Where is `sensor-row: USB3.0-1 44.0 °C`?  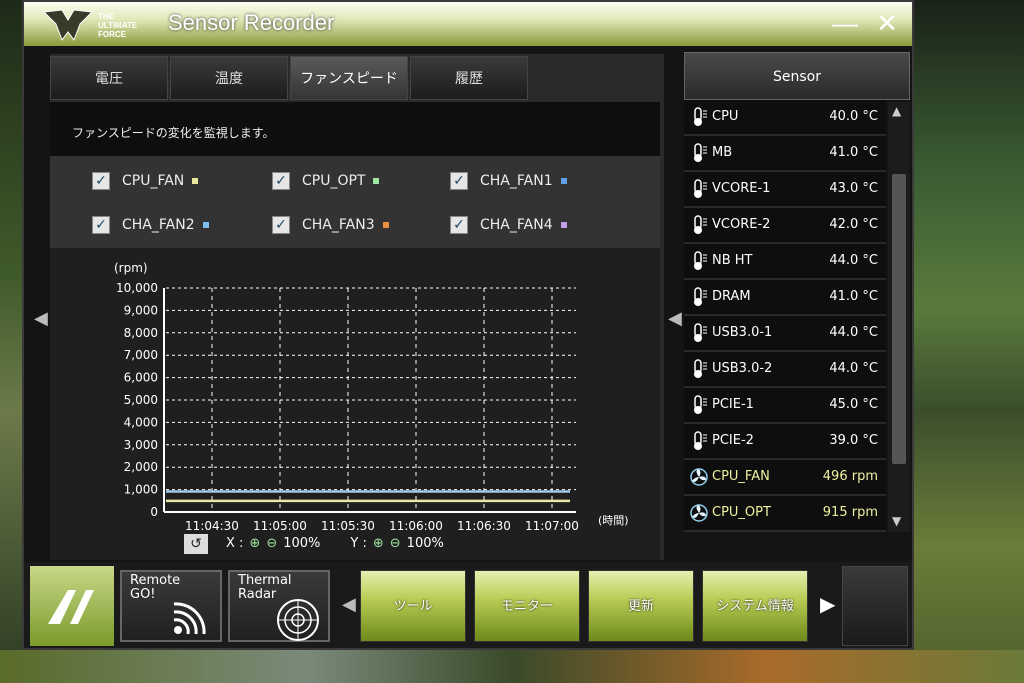
sensor-row: USB3.0-1 44.0 °C is located at coordinates (785, 334).